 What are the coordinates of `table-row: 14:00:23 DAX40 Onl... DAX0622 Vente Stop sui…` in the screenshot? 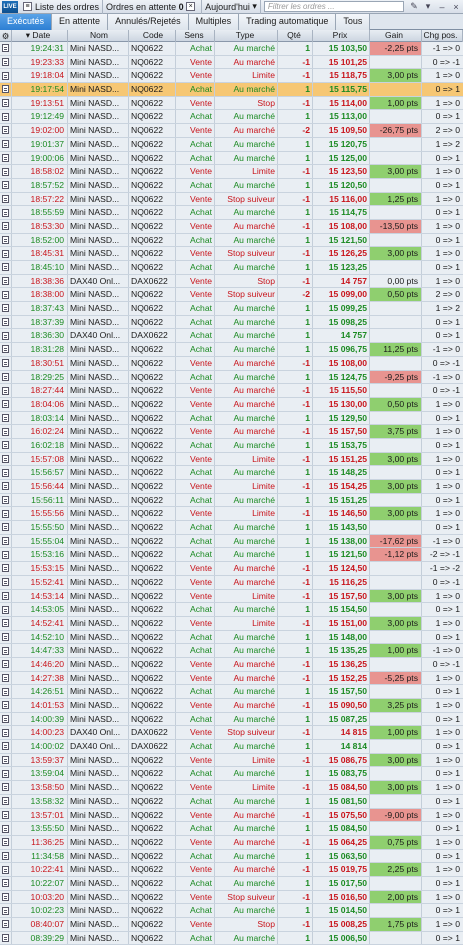 It's located at (231, 733).